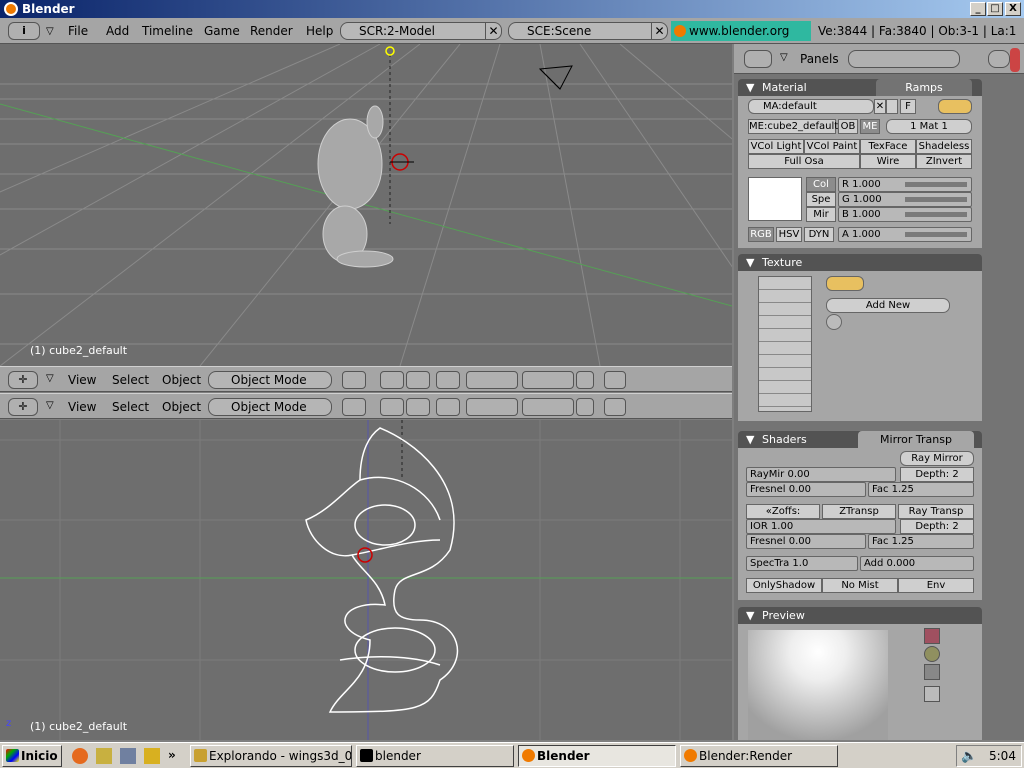  What do you see at coordinates (421, 31) in the screenshot?
I see `screen-selector: SCR:2-Model ✕` at bounding box center [421, 31].